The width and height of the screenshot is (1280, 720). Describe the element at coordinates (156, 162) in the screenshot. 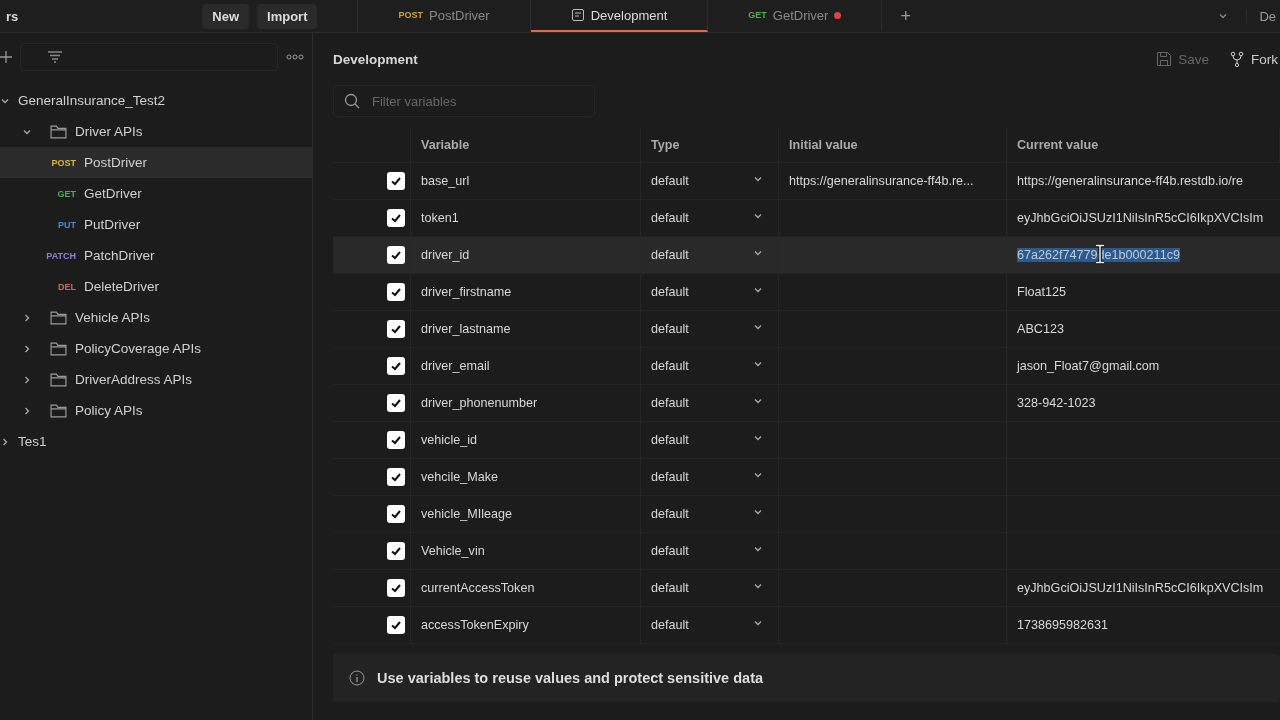

I see `request-item: POST PostDriver` at that location.